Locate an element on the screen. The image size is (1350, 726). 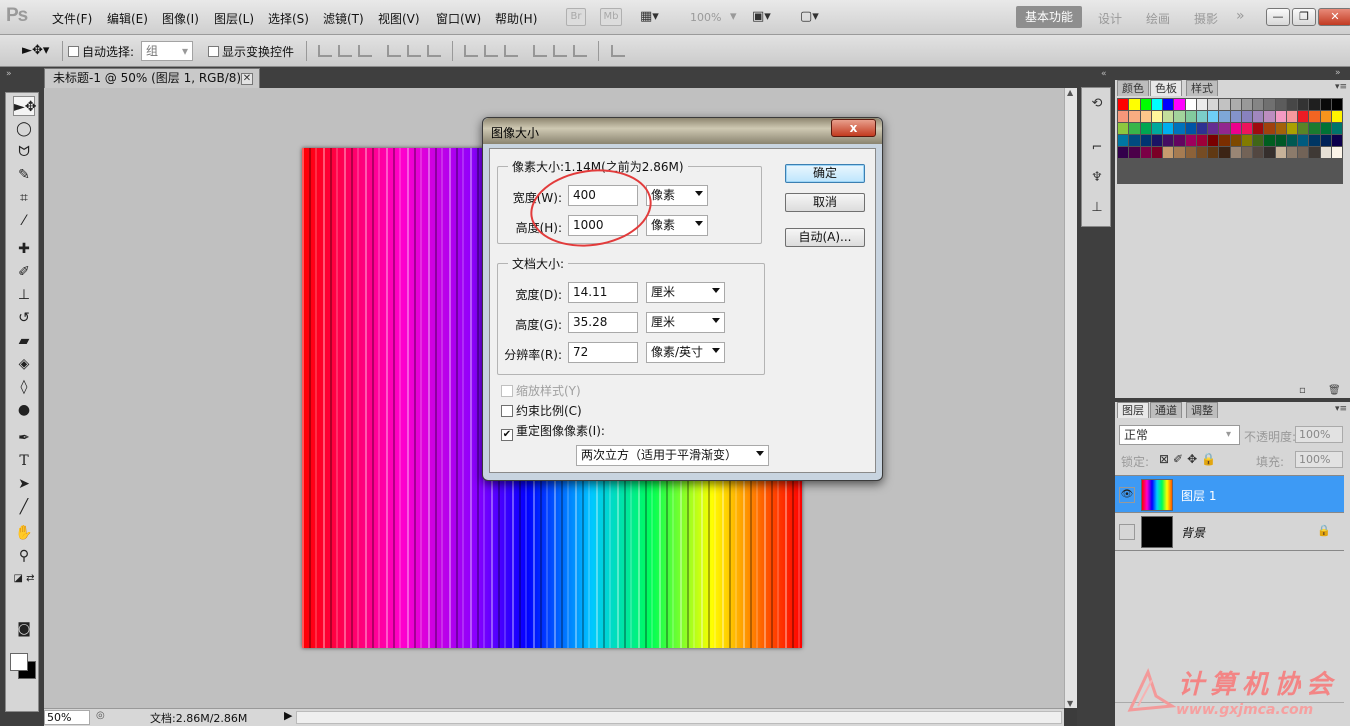
menu-help: 帮助(H) is located at coordinates (516, 18).